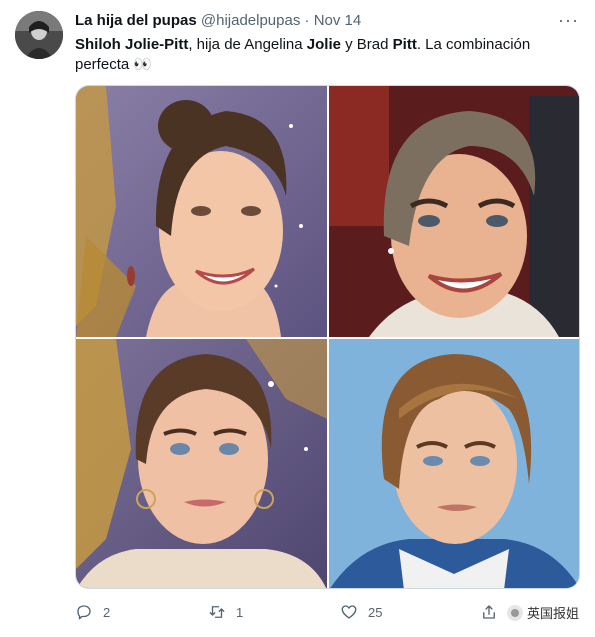  Describe the element at coordinates (349, 612) in the screenshot. I see `heart-icon` at that location.